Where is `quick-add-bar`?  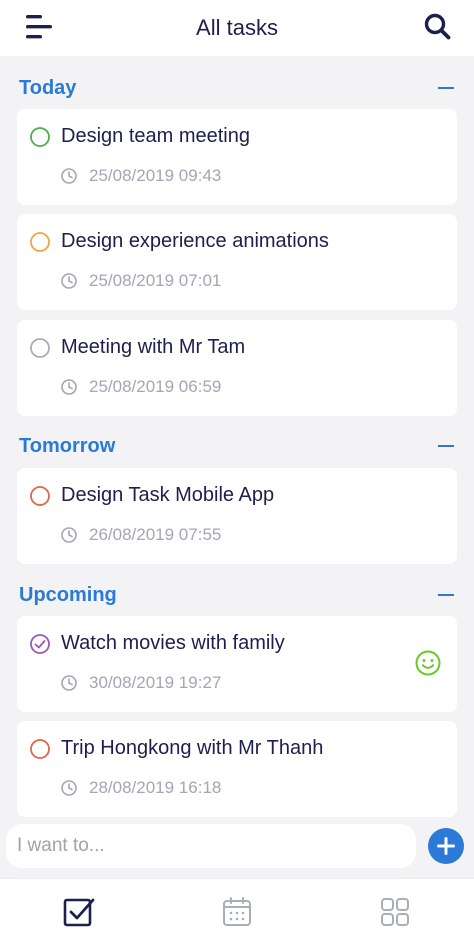
quick-add-bar is located at coordinates (237, 850).